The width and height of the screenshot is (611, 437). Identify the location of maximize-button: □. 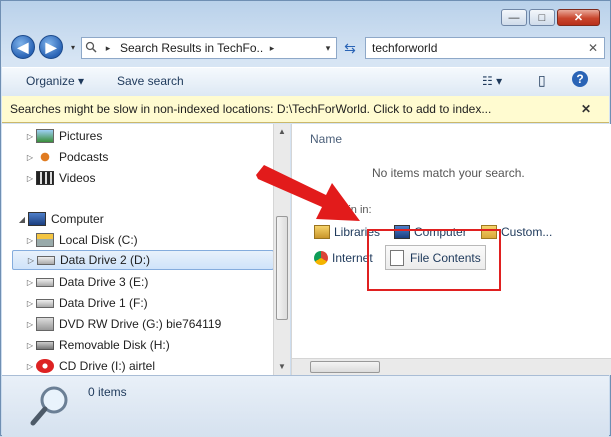
(542, 17).